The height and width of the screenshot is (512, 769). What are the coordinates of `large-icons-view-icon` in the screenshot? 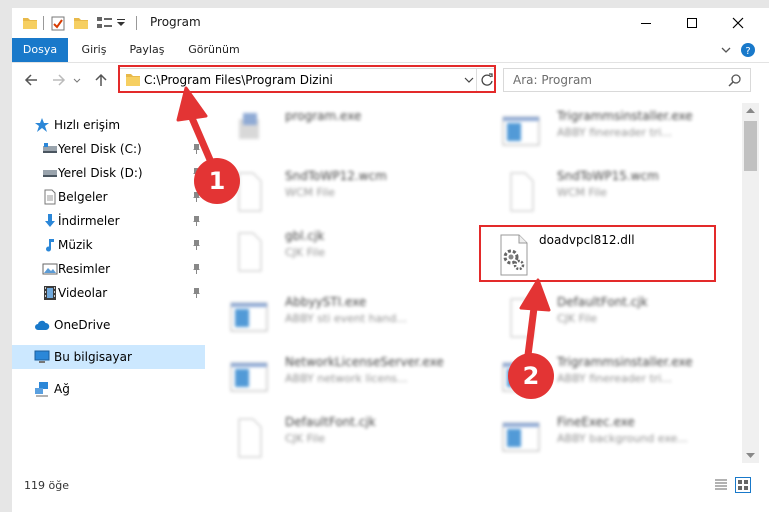 It's located at (743, 485).